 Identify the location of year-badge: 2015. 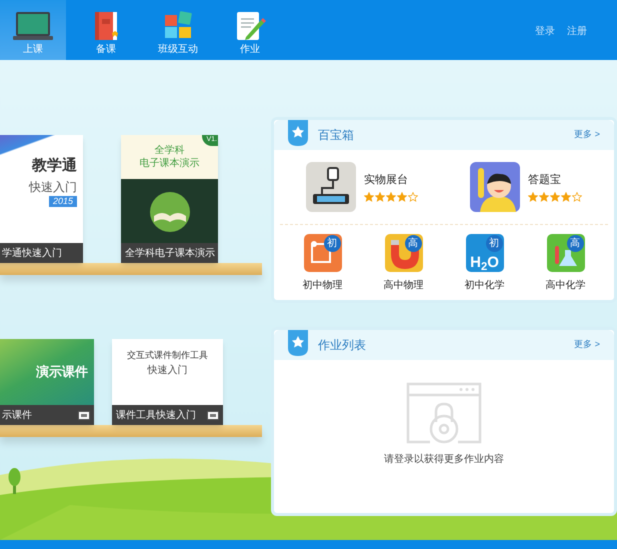
(62, 201).